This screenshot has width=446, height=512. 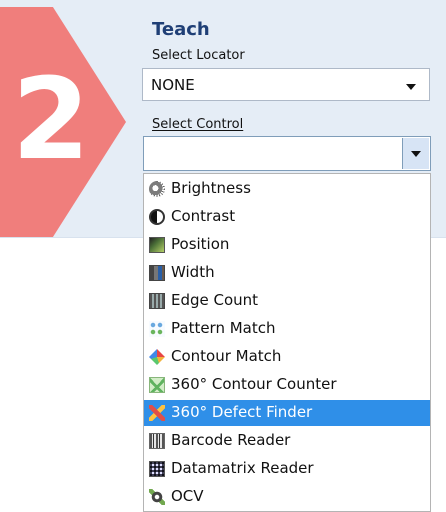 I want to click on select-locator-label: Select Locator, so click(x=198, y=55).